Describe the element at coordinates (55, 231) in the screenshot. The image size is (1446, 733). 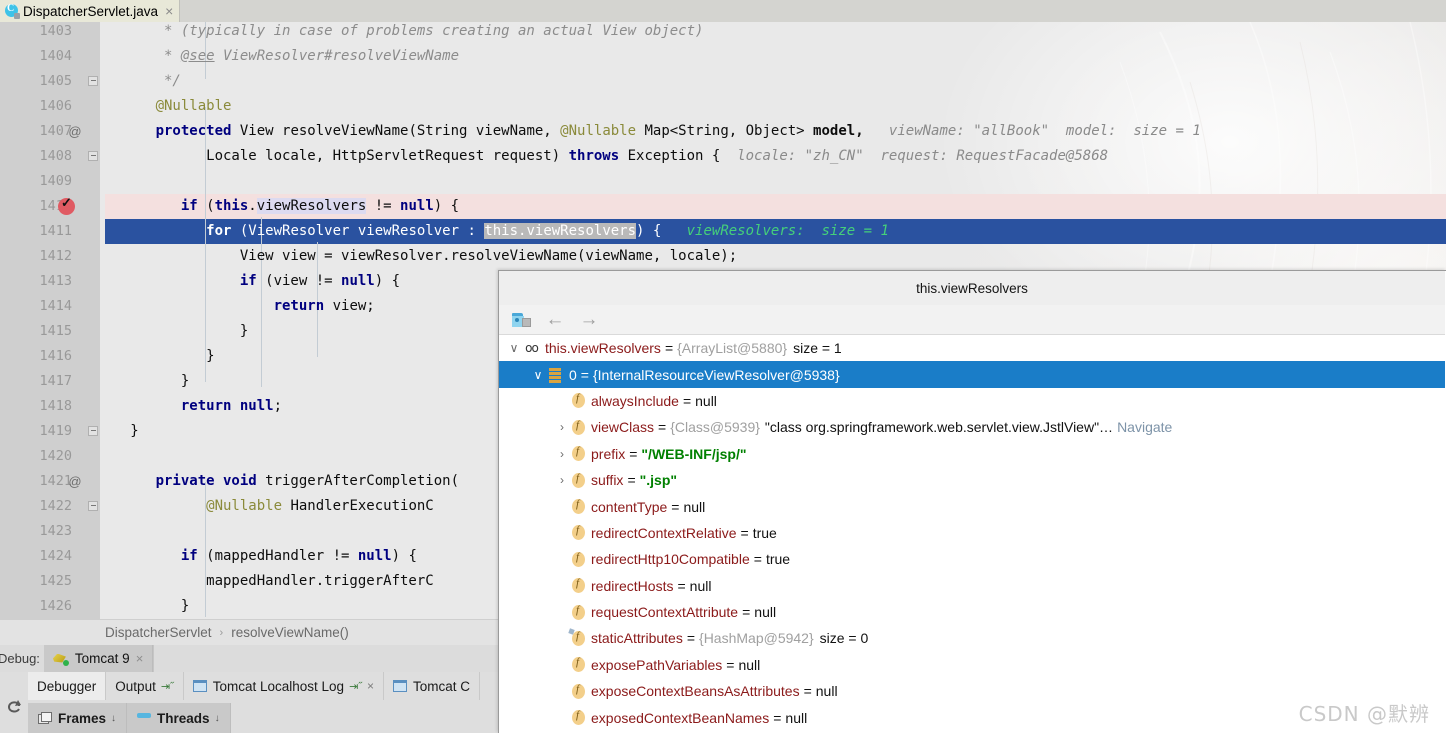
I see `line-number: 1411` at that location.